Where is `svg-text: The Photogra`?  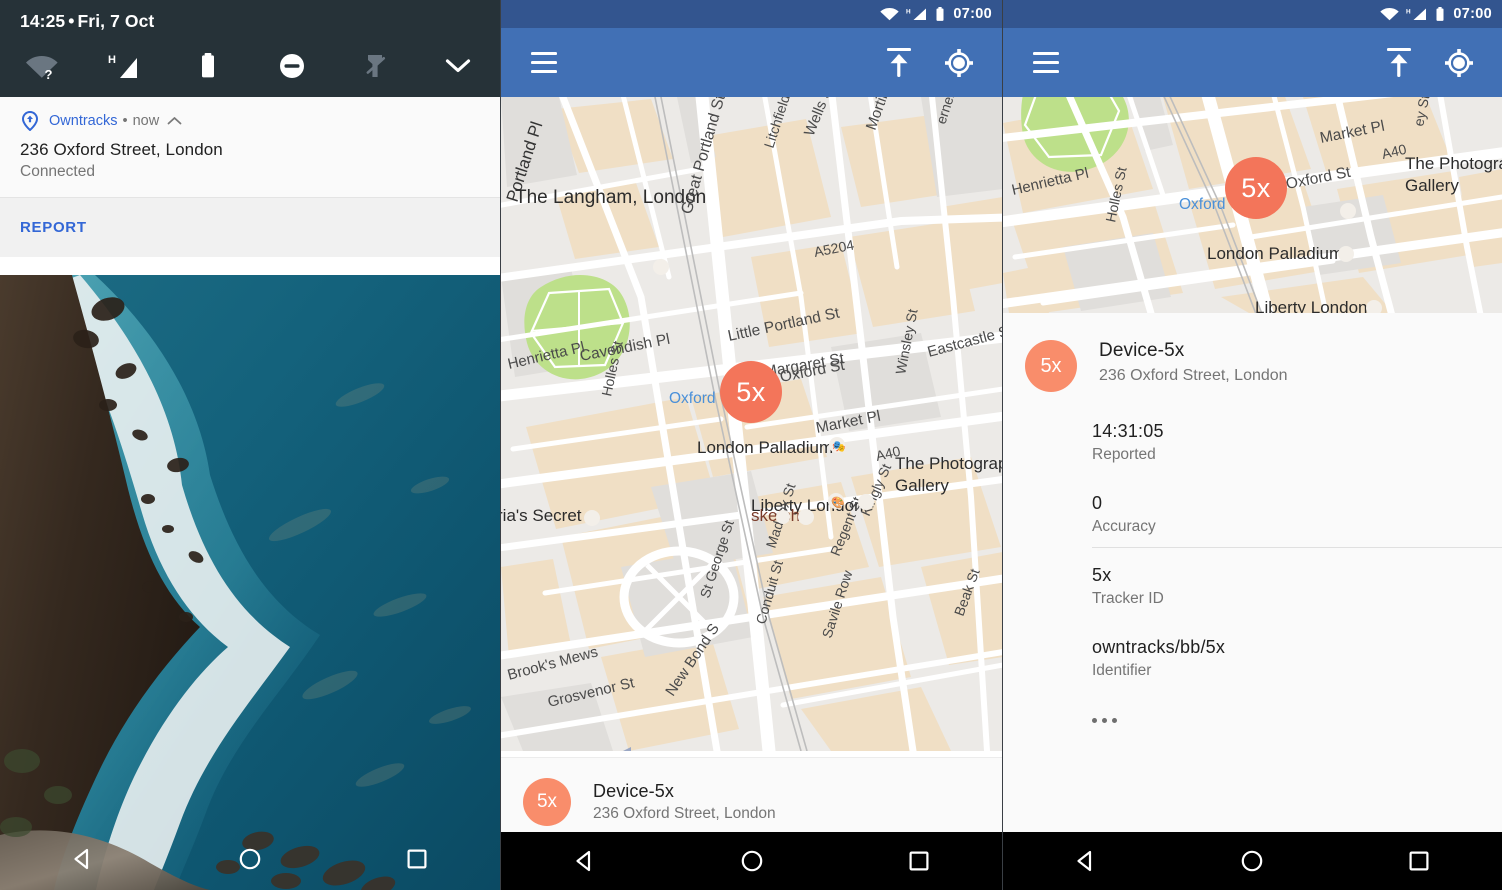 svg-text: The Photogra is located at coordinates (1453, 163).